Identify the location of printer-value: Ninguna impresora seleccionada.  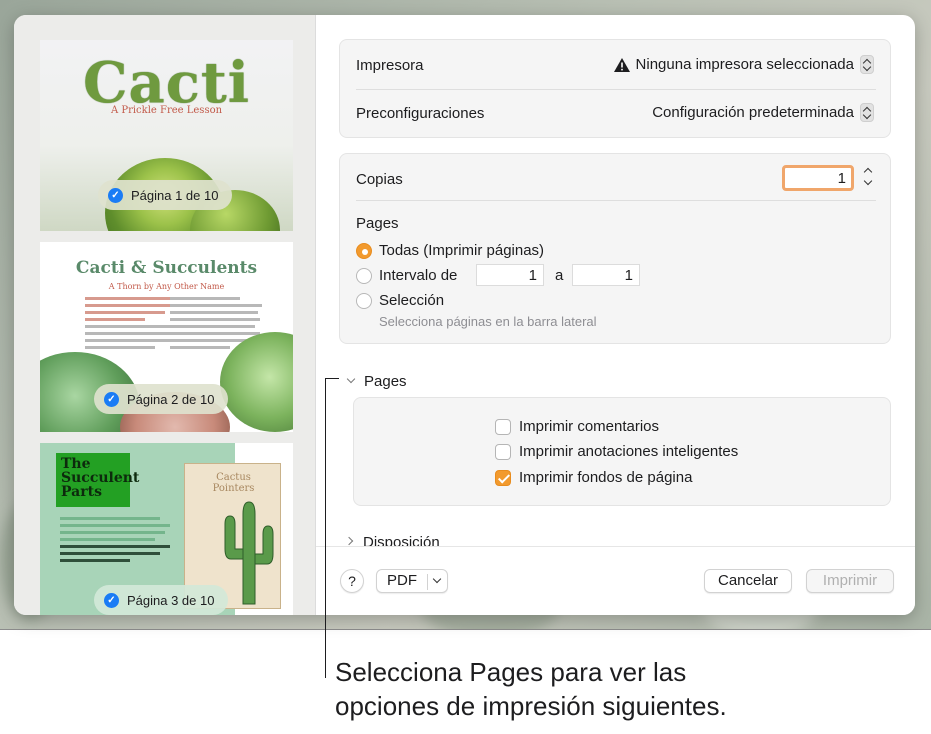
(744, 64).